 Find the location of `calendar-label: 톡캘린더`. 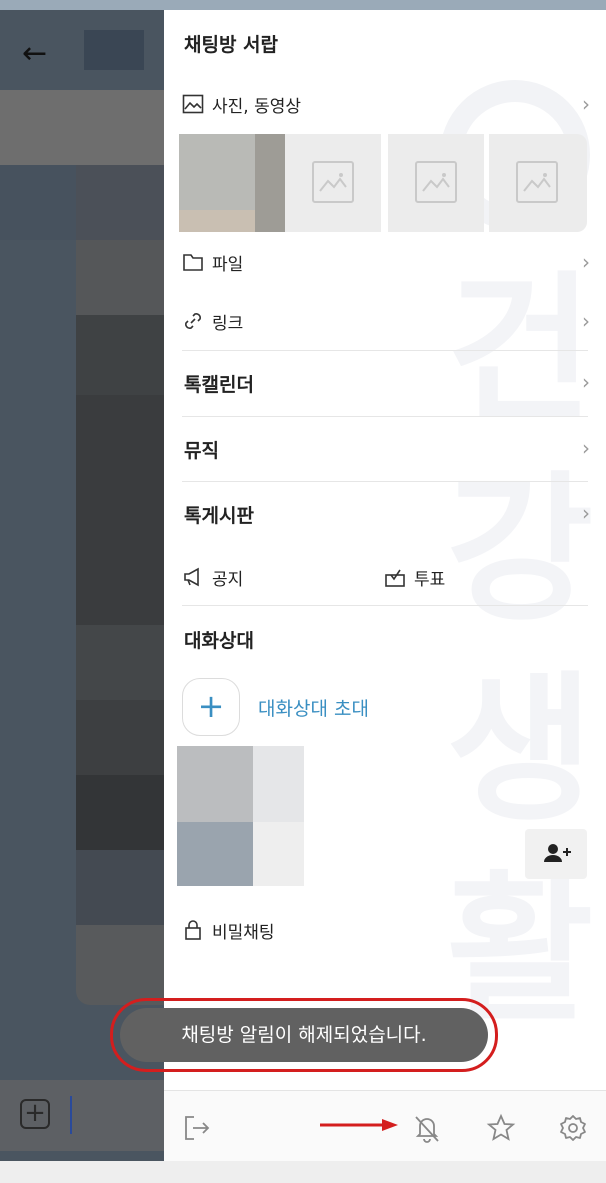

calendar-label: 톡캘린더 is located at coordinates (219, 385).